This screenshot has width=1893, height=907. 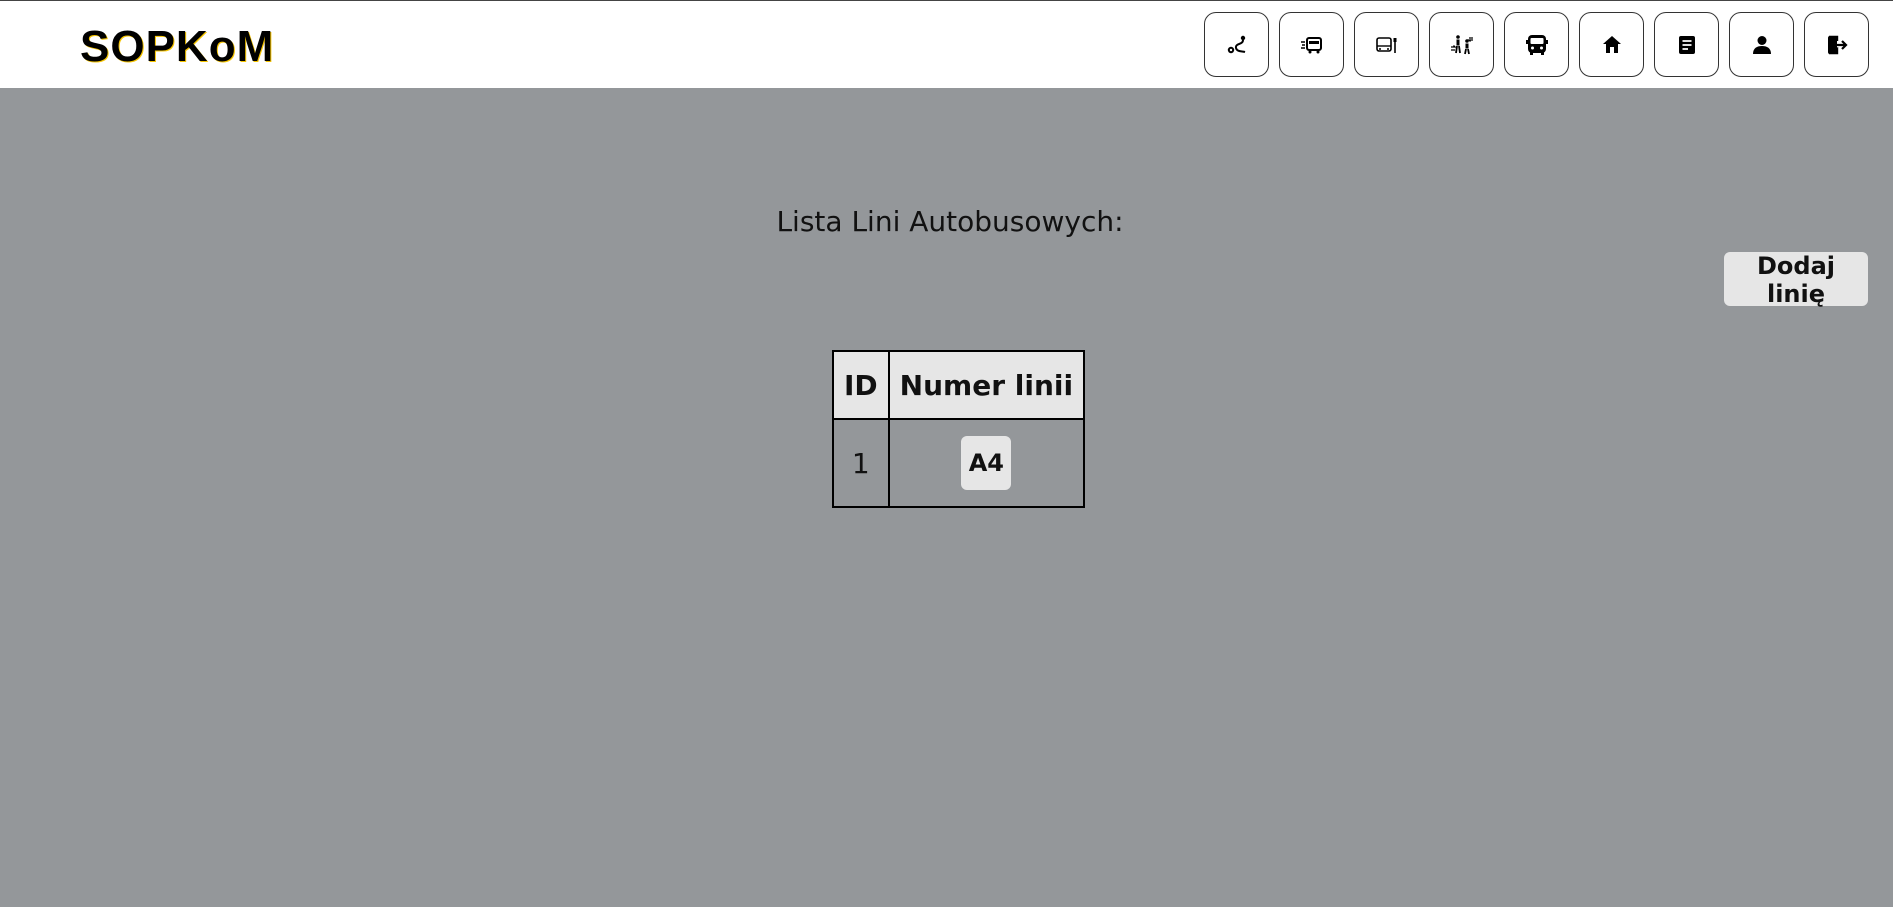 I want to click on bus-stop-icon, so click(x=1385, y=44).